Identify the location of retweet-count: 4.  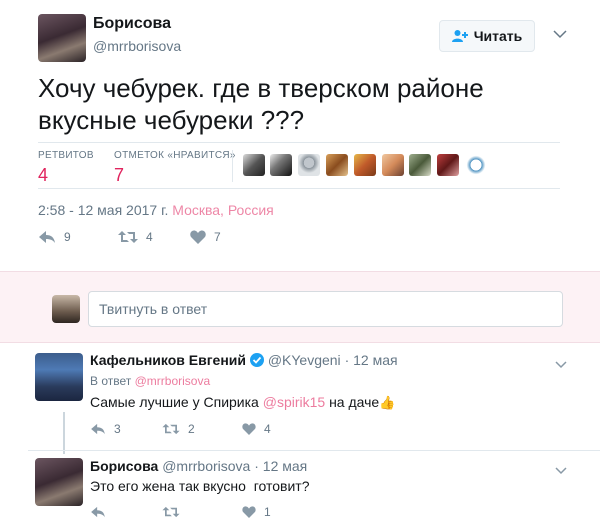
(149, 237).